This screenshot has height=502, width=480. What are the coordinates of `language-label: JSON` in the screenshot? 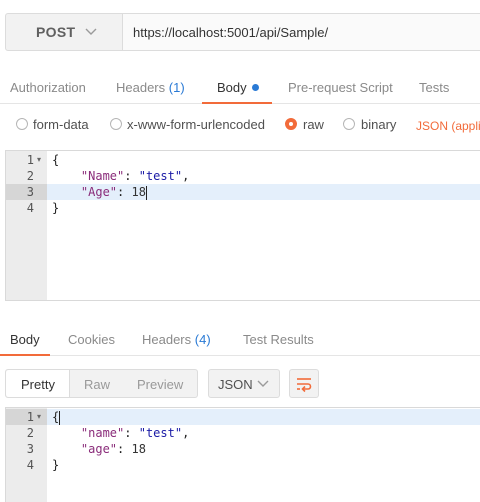 It's located at (235, 384).